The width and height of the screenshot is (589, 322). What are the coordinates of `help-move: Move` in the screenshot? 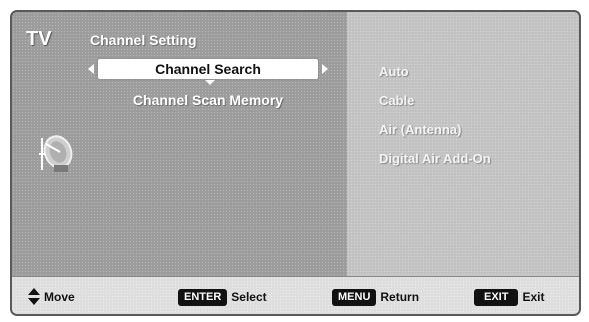 It's located at (51, 297).